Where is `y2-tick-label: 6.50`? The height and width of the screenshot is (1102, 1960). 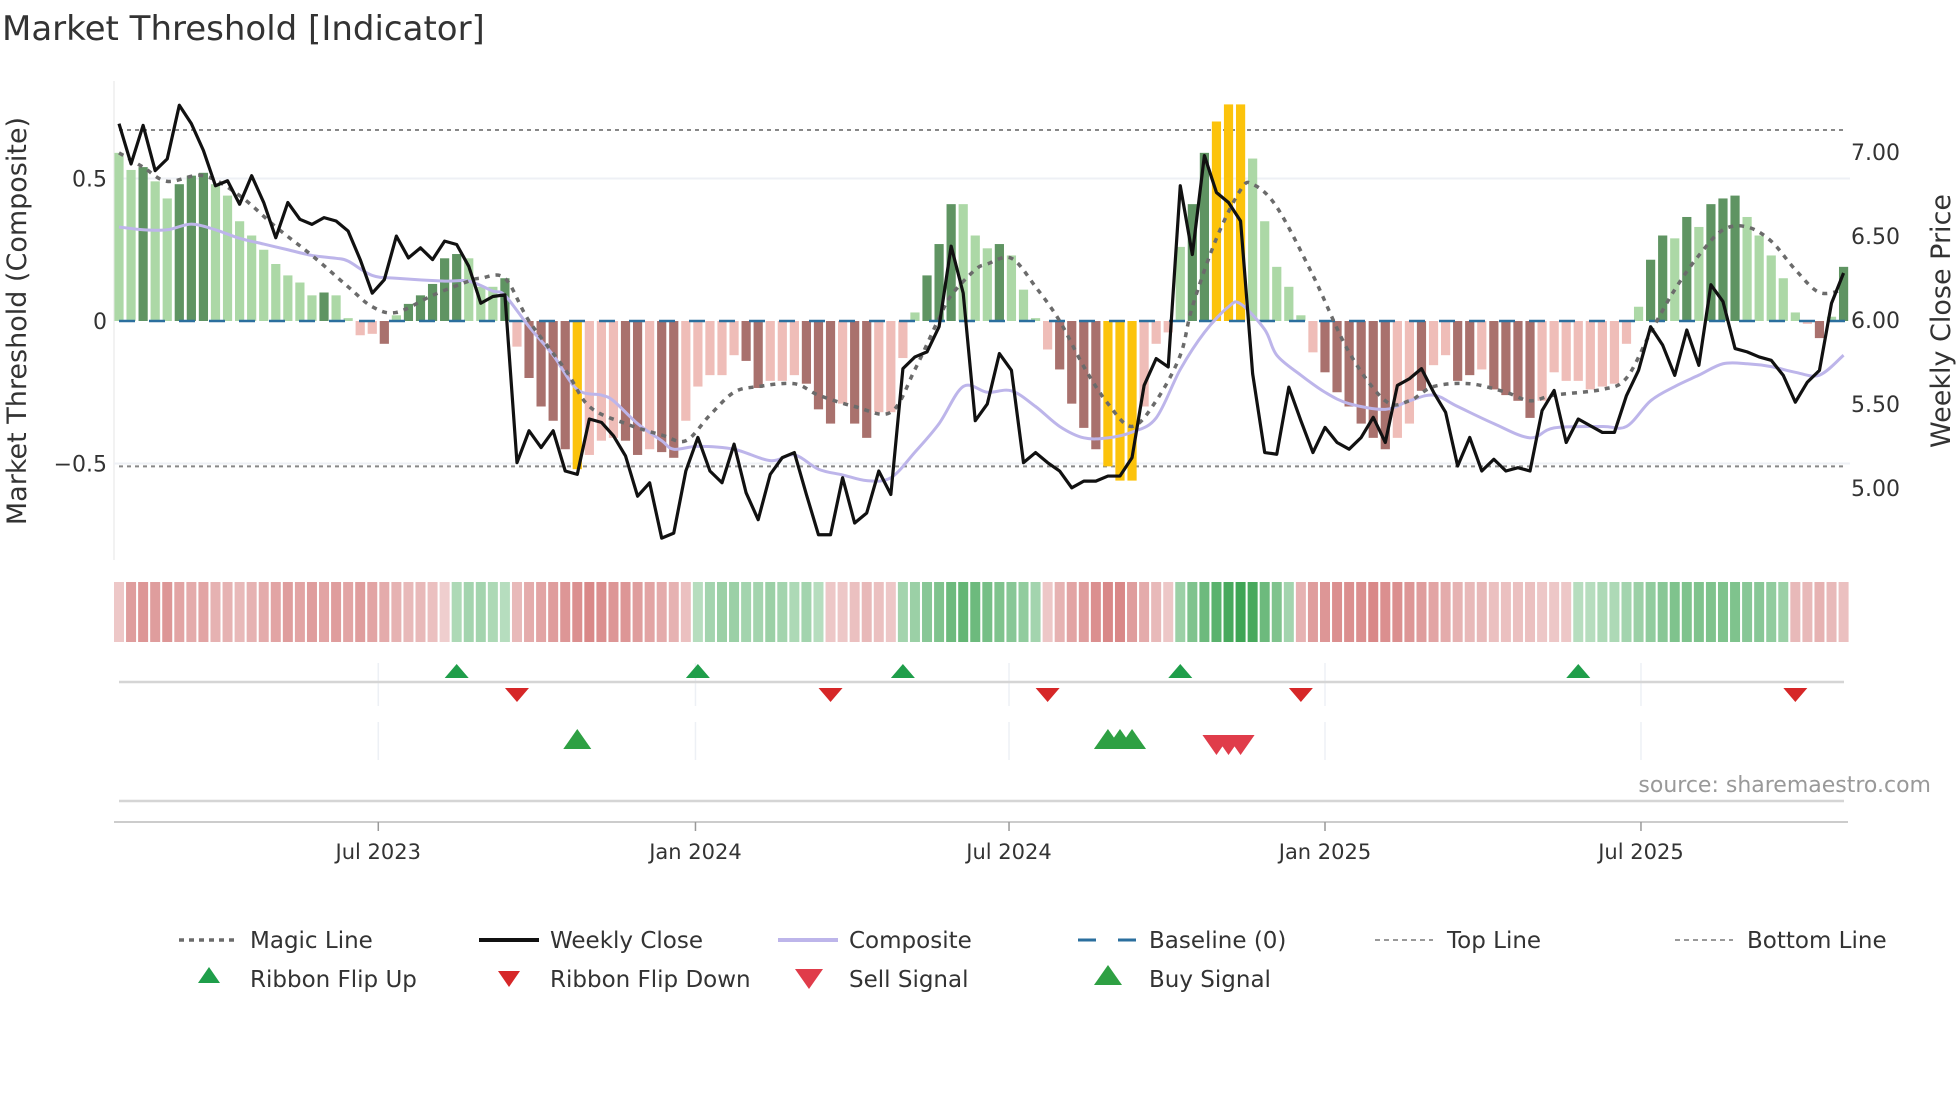 y2-tick-label: 6.50 is located at coordinates (1875, 237).